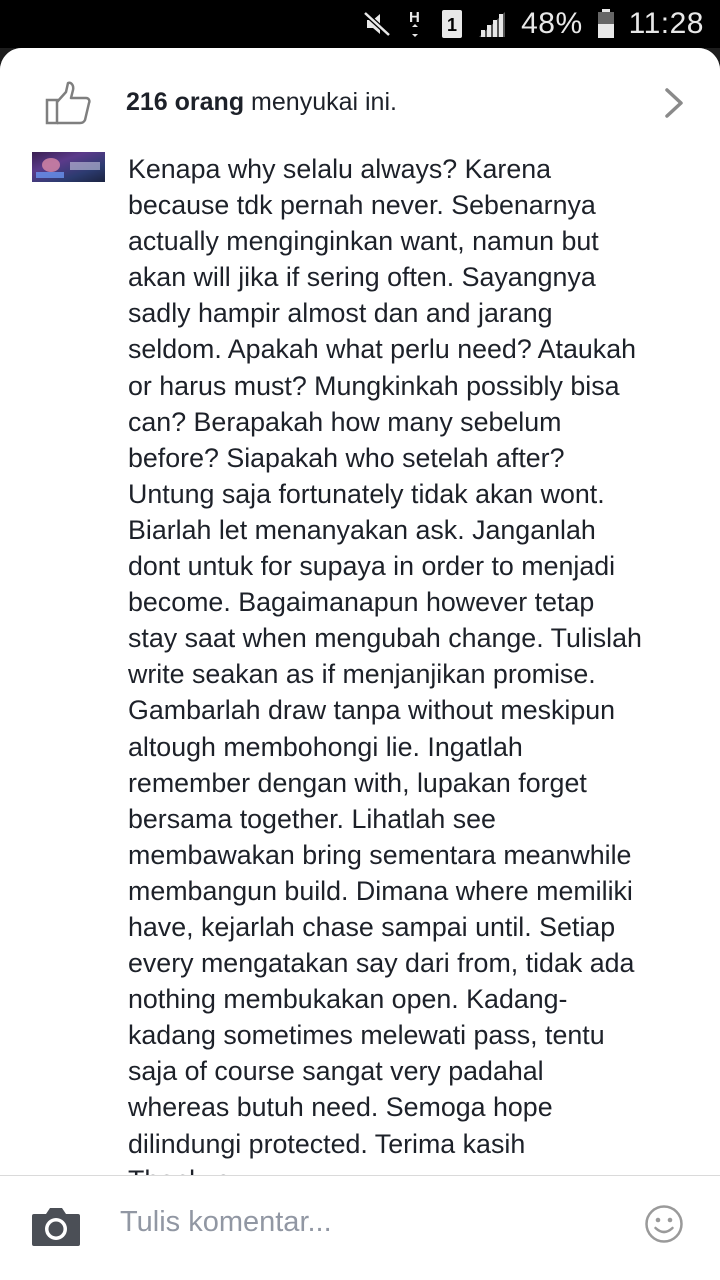 The height and width of the screenshot is (1280, 720). I want to click on svg-text: H, so click(414, 17).